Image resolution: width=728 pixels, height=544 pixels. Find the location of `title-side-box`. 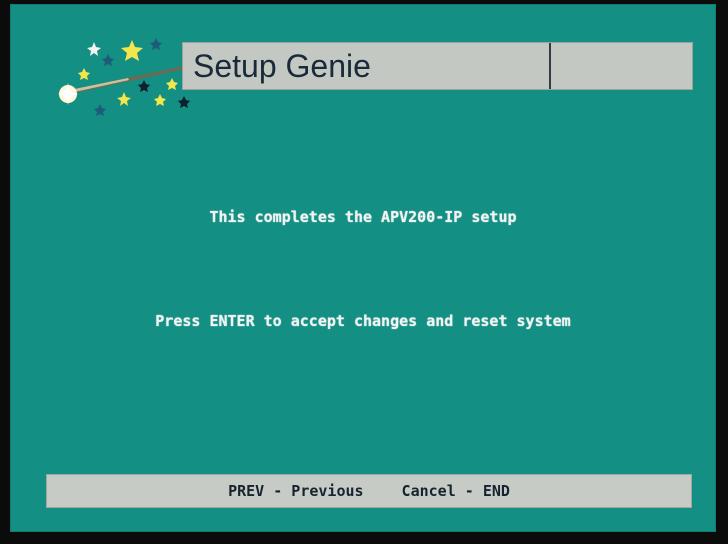

title-side-box is located at coordinates (621, 66).